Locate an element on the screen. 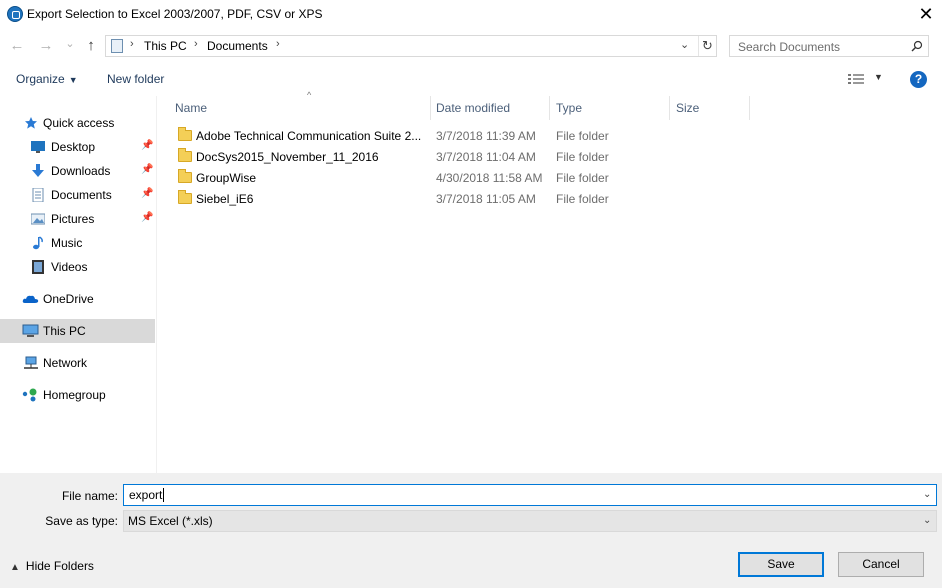  column-header-type: Type is located at coordinates (609, 108).